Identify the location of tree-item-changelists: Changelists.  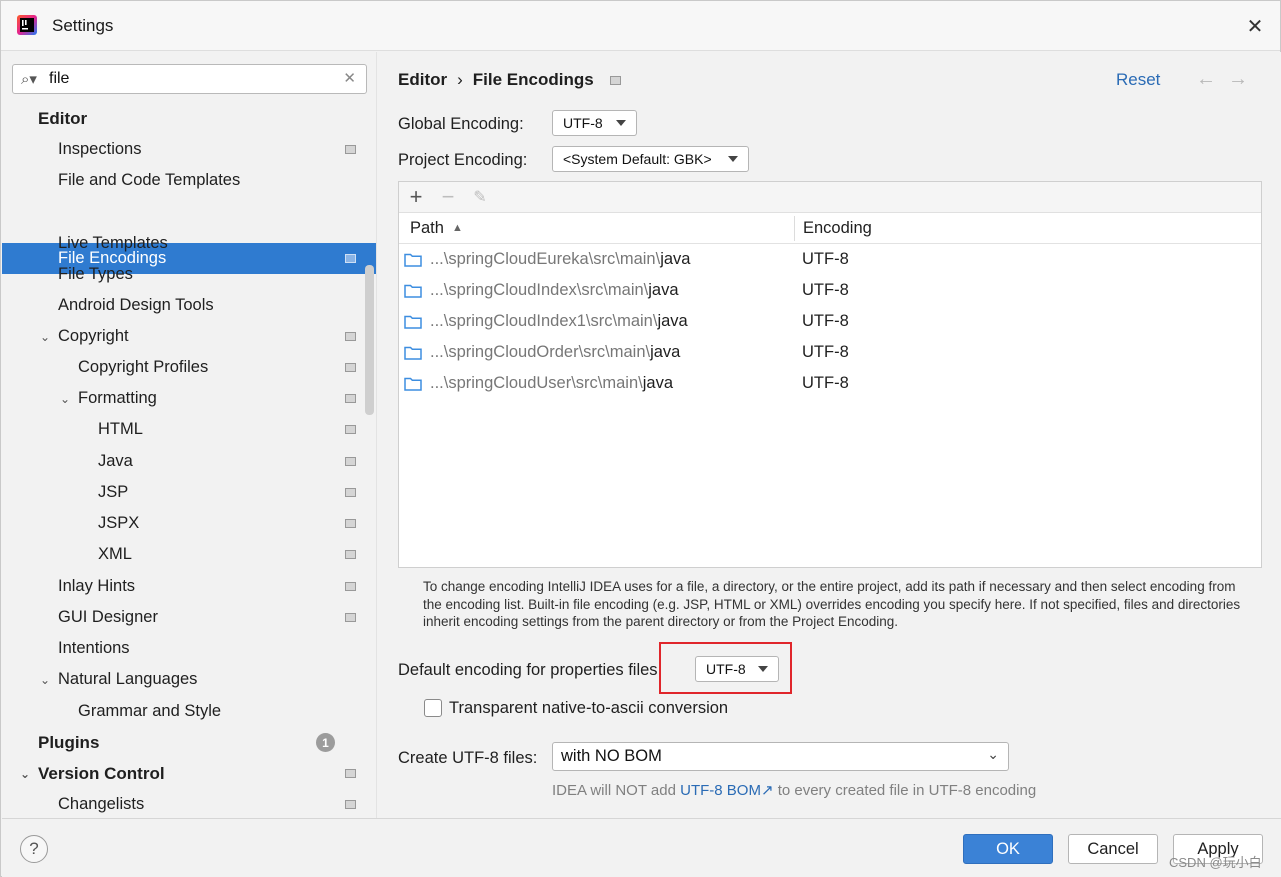
(189, 803).